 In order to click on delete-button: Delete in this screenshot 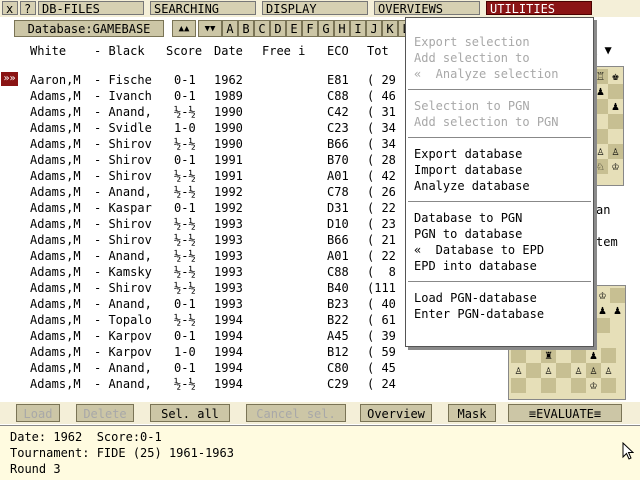, I will do `click(105, 413)`.